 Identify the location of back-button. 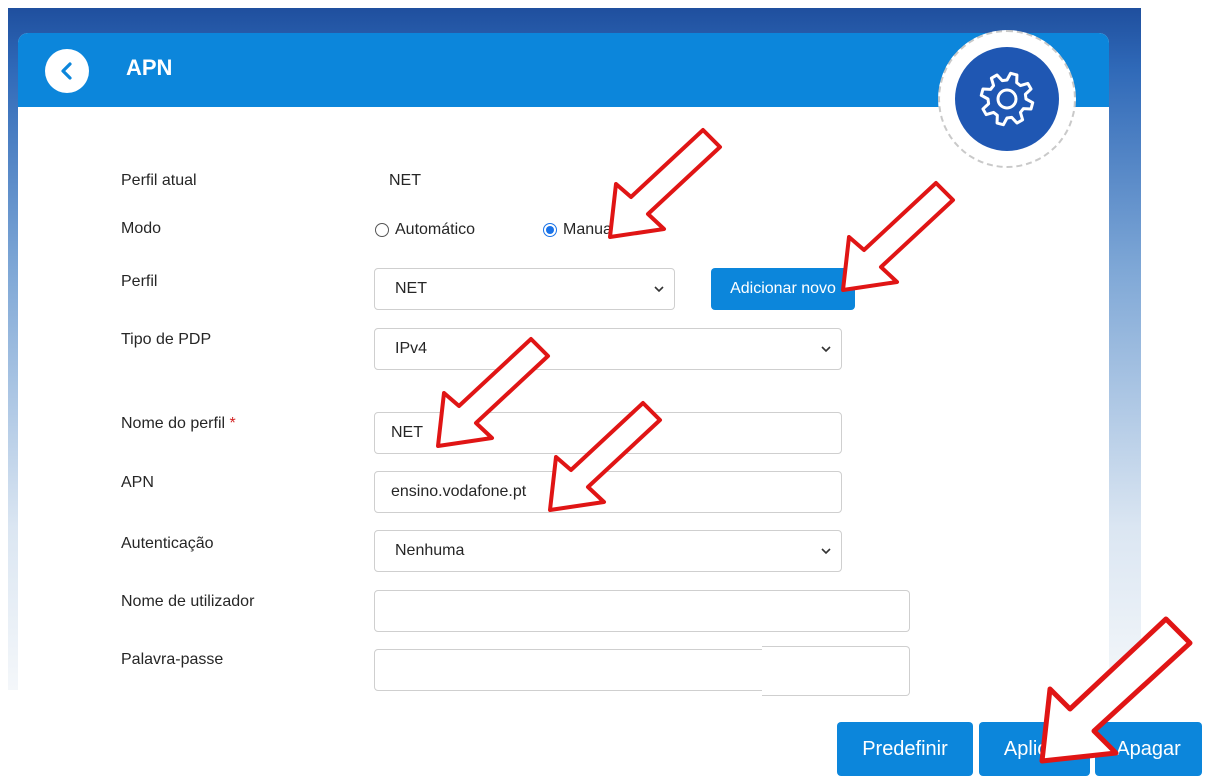
(67, 71).